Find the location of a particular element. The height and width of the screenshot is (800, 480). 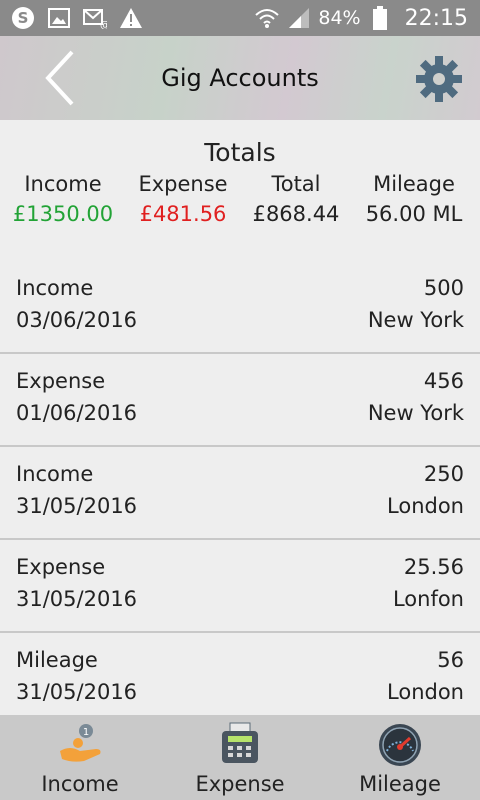

gear-icon is located at coordinates (439, 79).